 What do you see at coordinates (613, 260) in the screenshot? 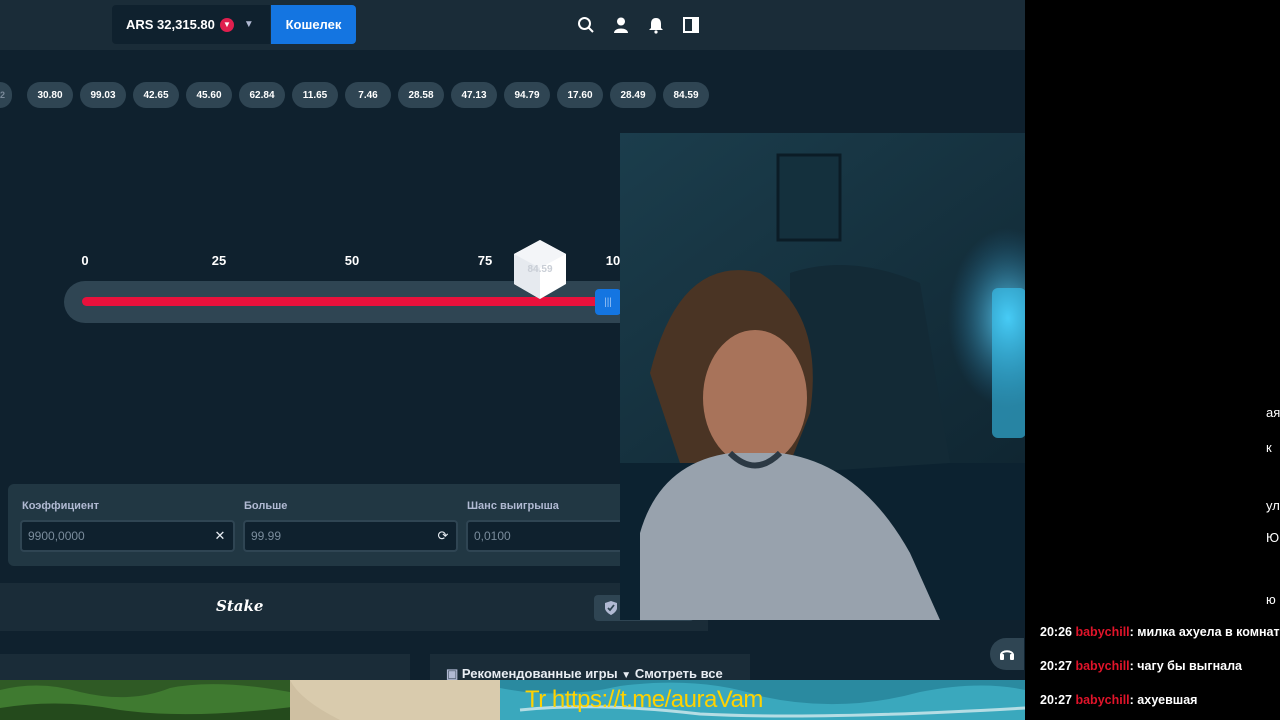
I see `slider-tick: 10` at bounding box center [613, 260].